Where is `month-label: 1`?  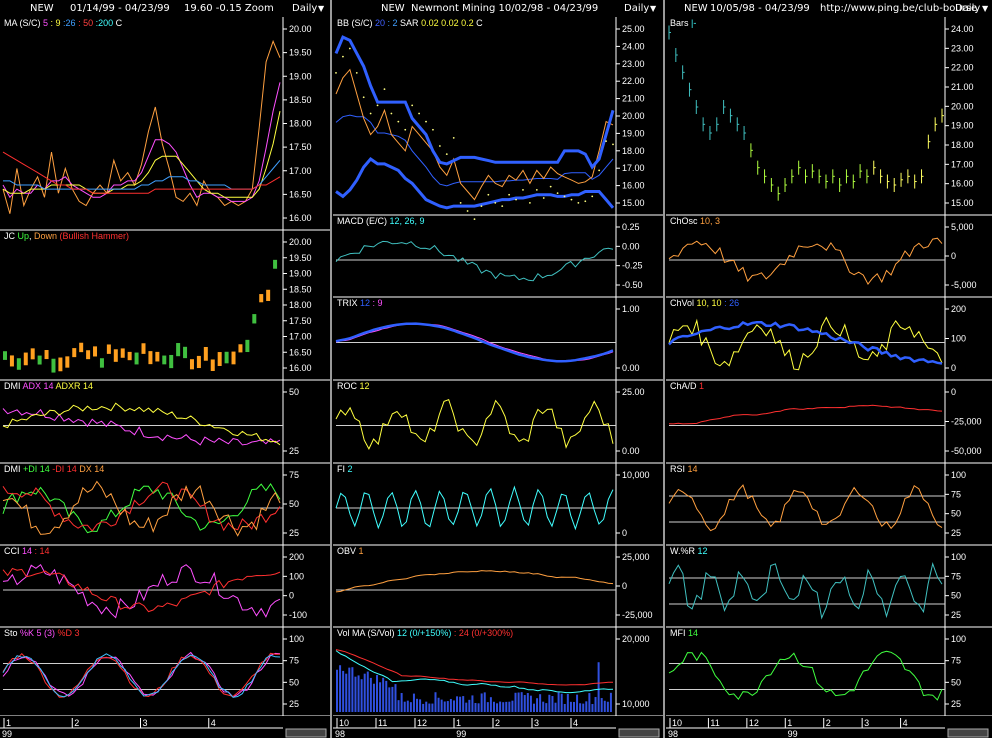 month-label: 1 is located at coordinates (458, 723).